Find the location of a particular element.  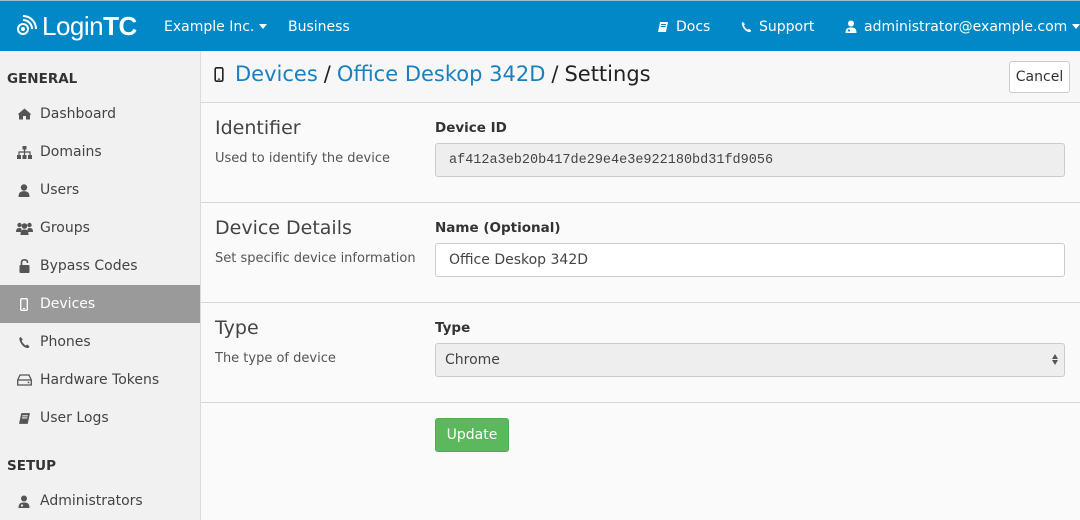

name-label: Name (Optional) is located at coordinates (498, 228).